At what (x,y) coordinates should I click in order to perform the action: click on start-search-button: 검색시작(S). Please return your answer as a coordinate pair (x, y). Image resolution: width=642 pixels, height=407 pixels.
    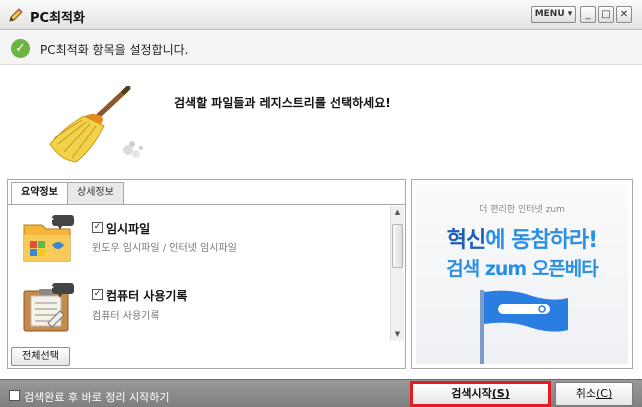
    Looking at the image, I should click on (480, 394).